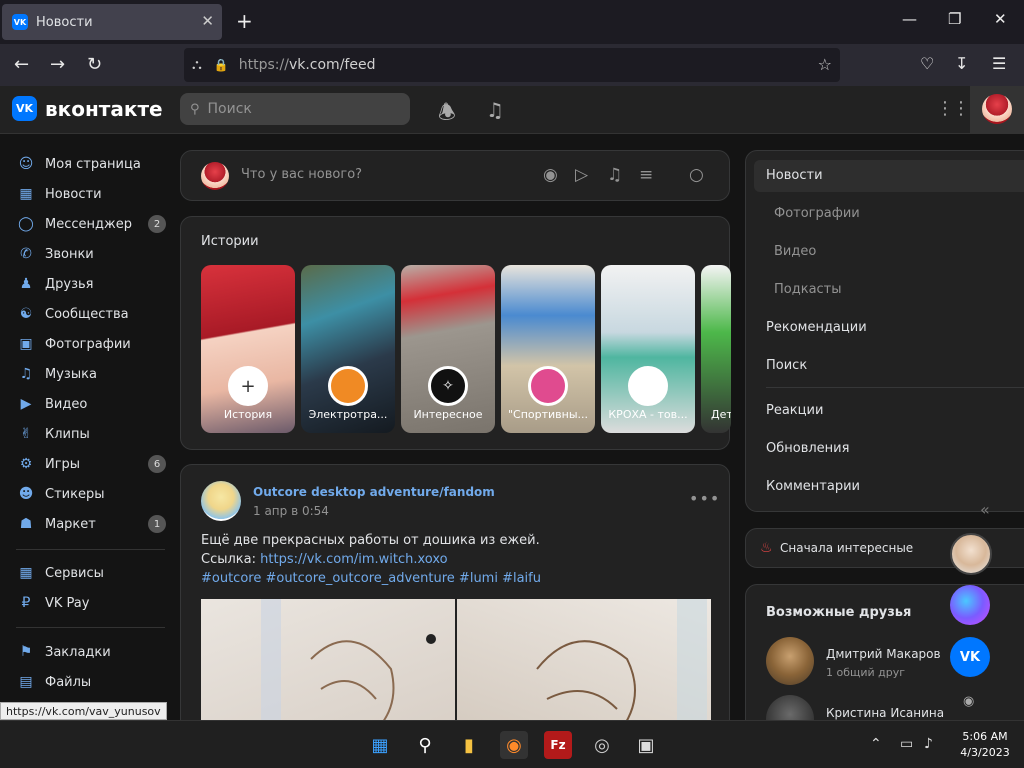  Describe the element at coordinates (550, 175) in the screenshot. I see `camera-icon: ◉` at that location.